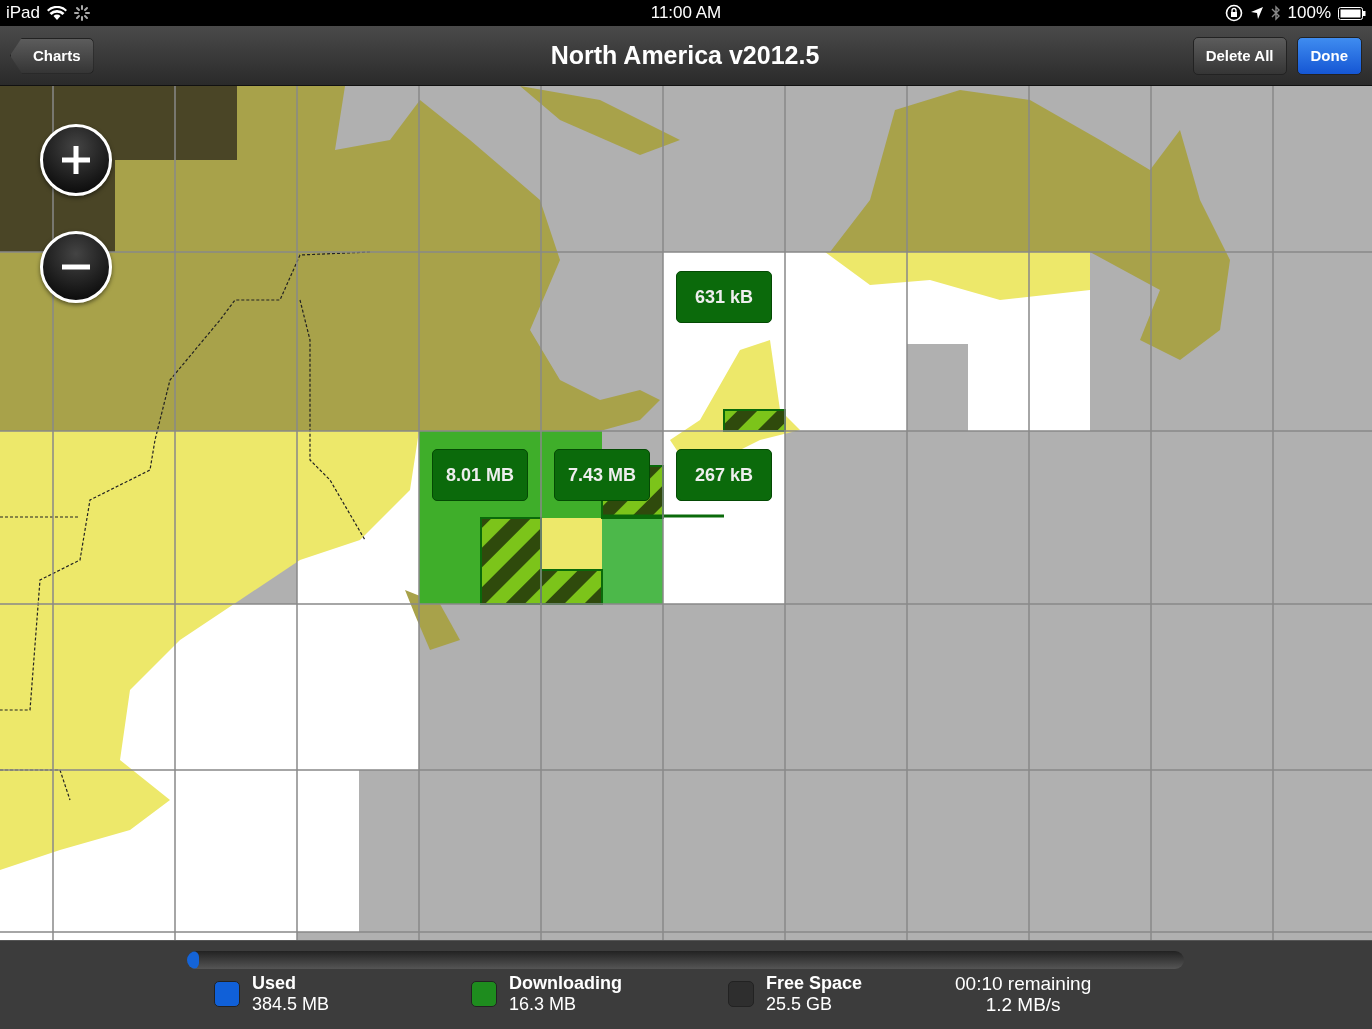 This screenshot has width=1372, height=1029. Describe the element at coordinates (1023, 1004) in the screenshot. I see `download-rate: 1.2 MB/s` at that location.